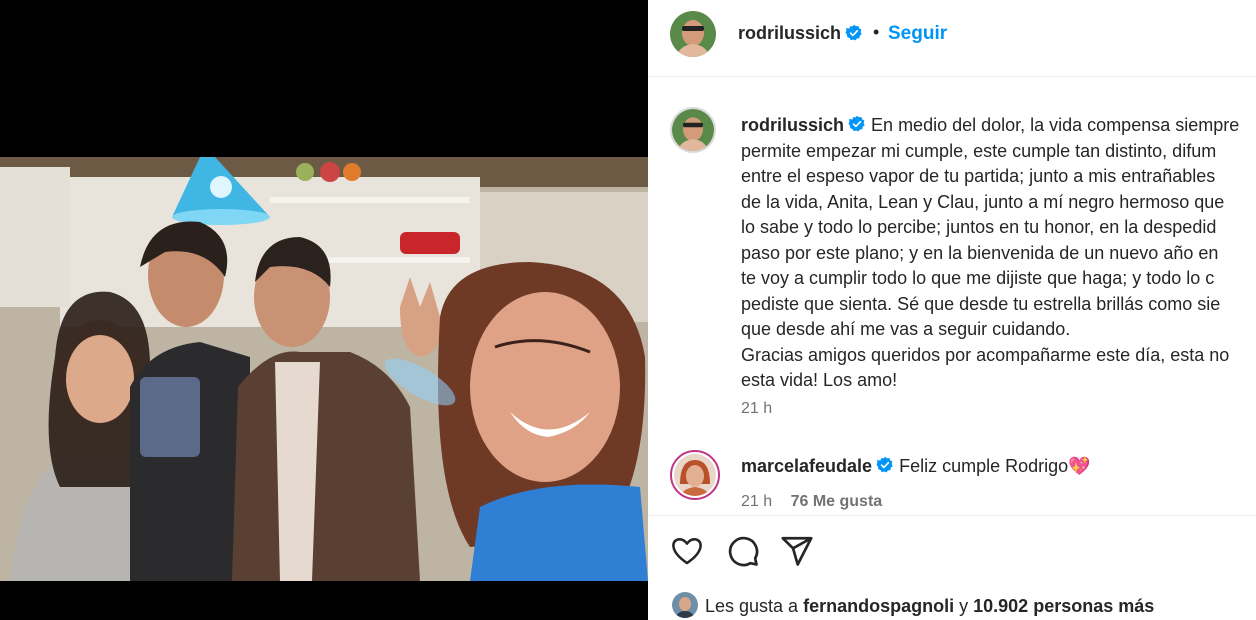 This screenshot has height=620, width=1256. Describe the element at coordinates (1063, 606) in the screenshot. I see `likes-others: 10.902 personas más` at that location.